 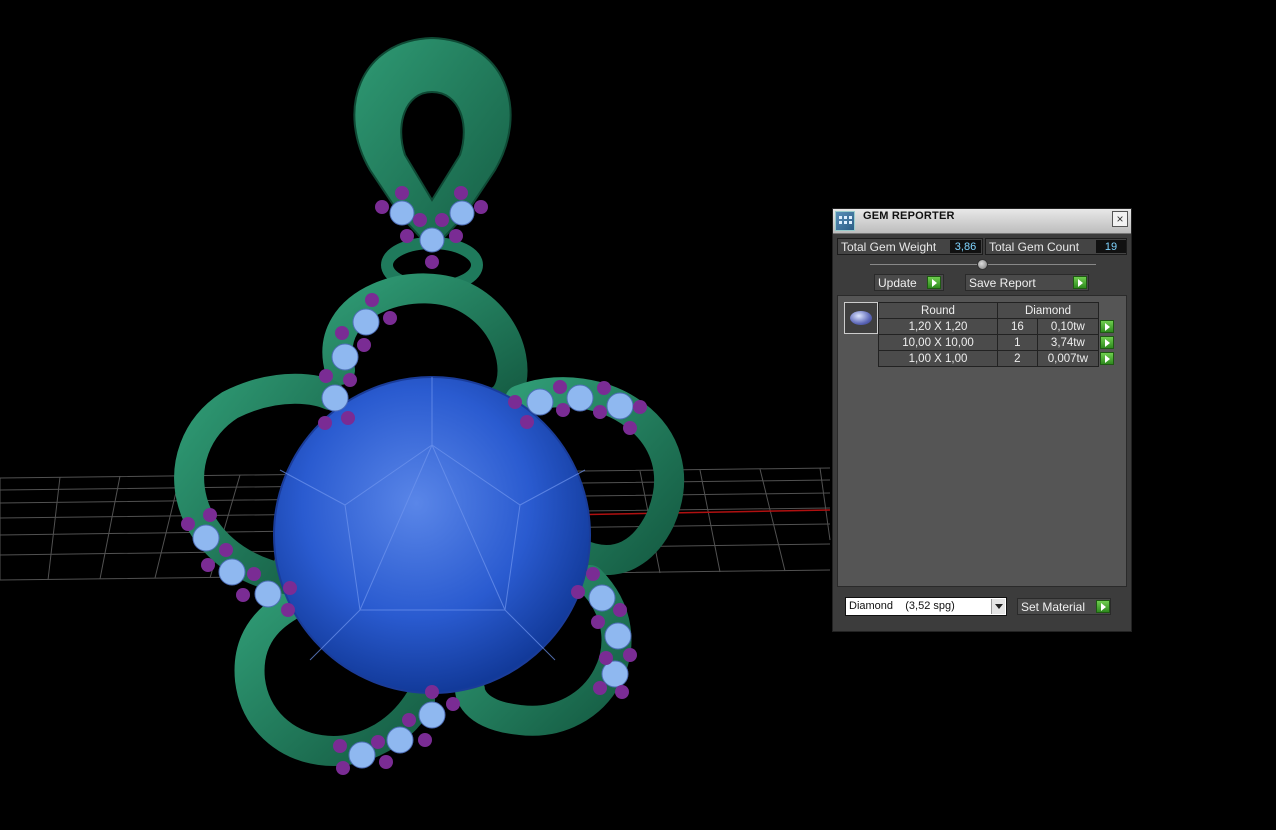 What do you see at coordinates (1053, 607) in the screenshot?
I see `set-material-button-label: Set Material` at bounding box center [1053, 607].